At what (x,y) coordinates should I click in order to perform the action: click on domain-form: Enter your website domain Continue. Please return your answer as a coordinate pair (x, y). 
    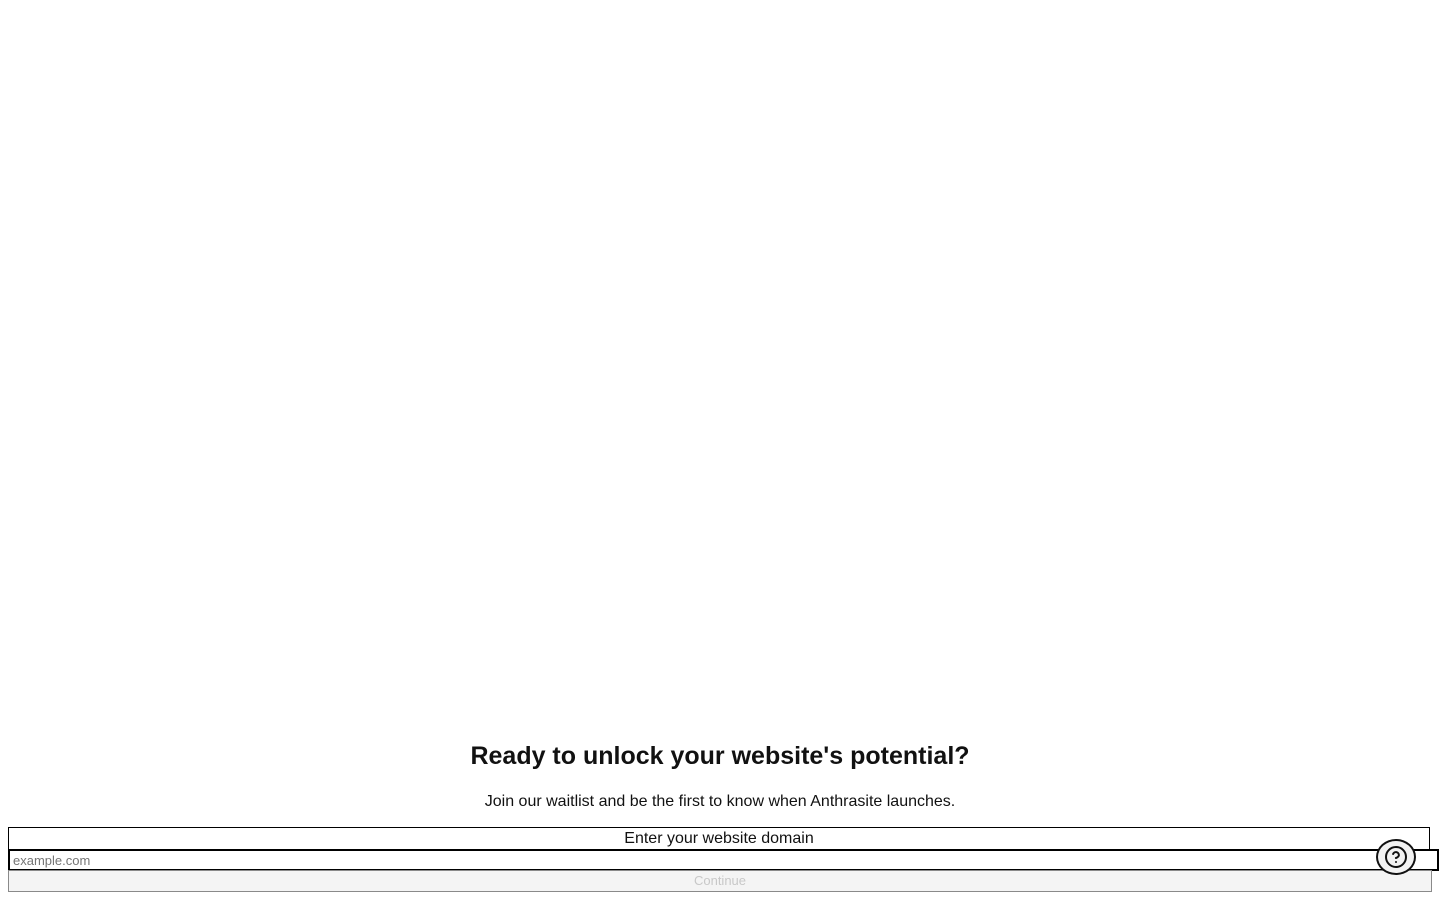
    Looking at the image, I should click on (723, 859).